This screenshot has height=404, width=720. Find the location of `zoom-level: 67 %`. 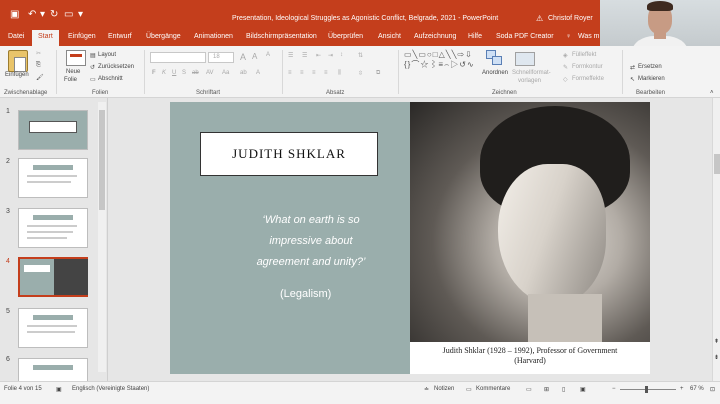

zoom-level: 67 % is located at coordinates (697, 389).